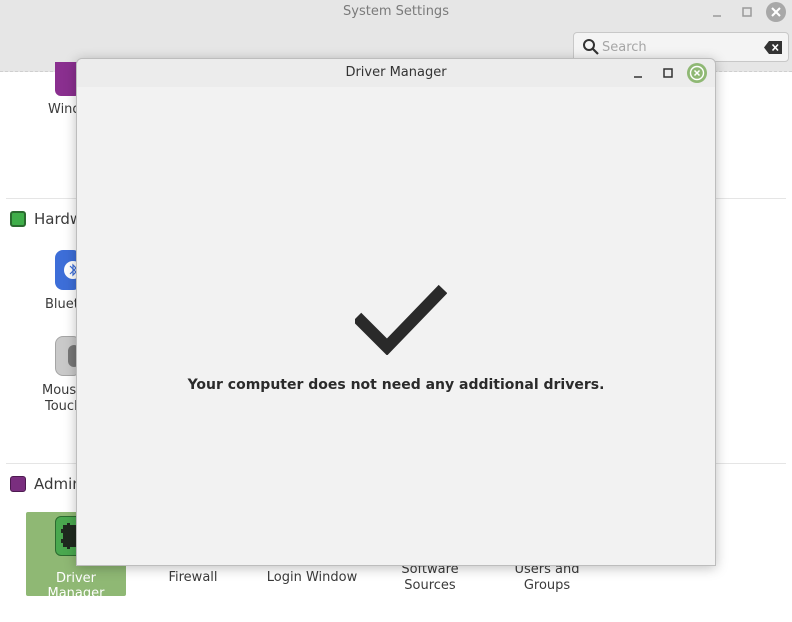 The height and width of the screenshot is (622, 792). I want to click on firewall-label: Firewall, so click(193, 578).